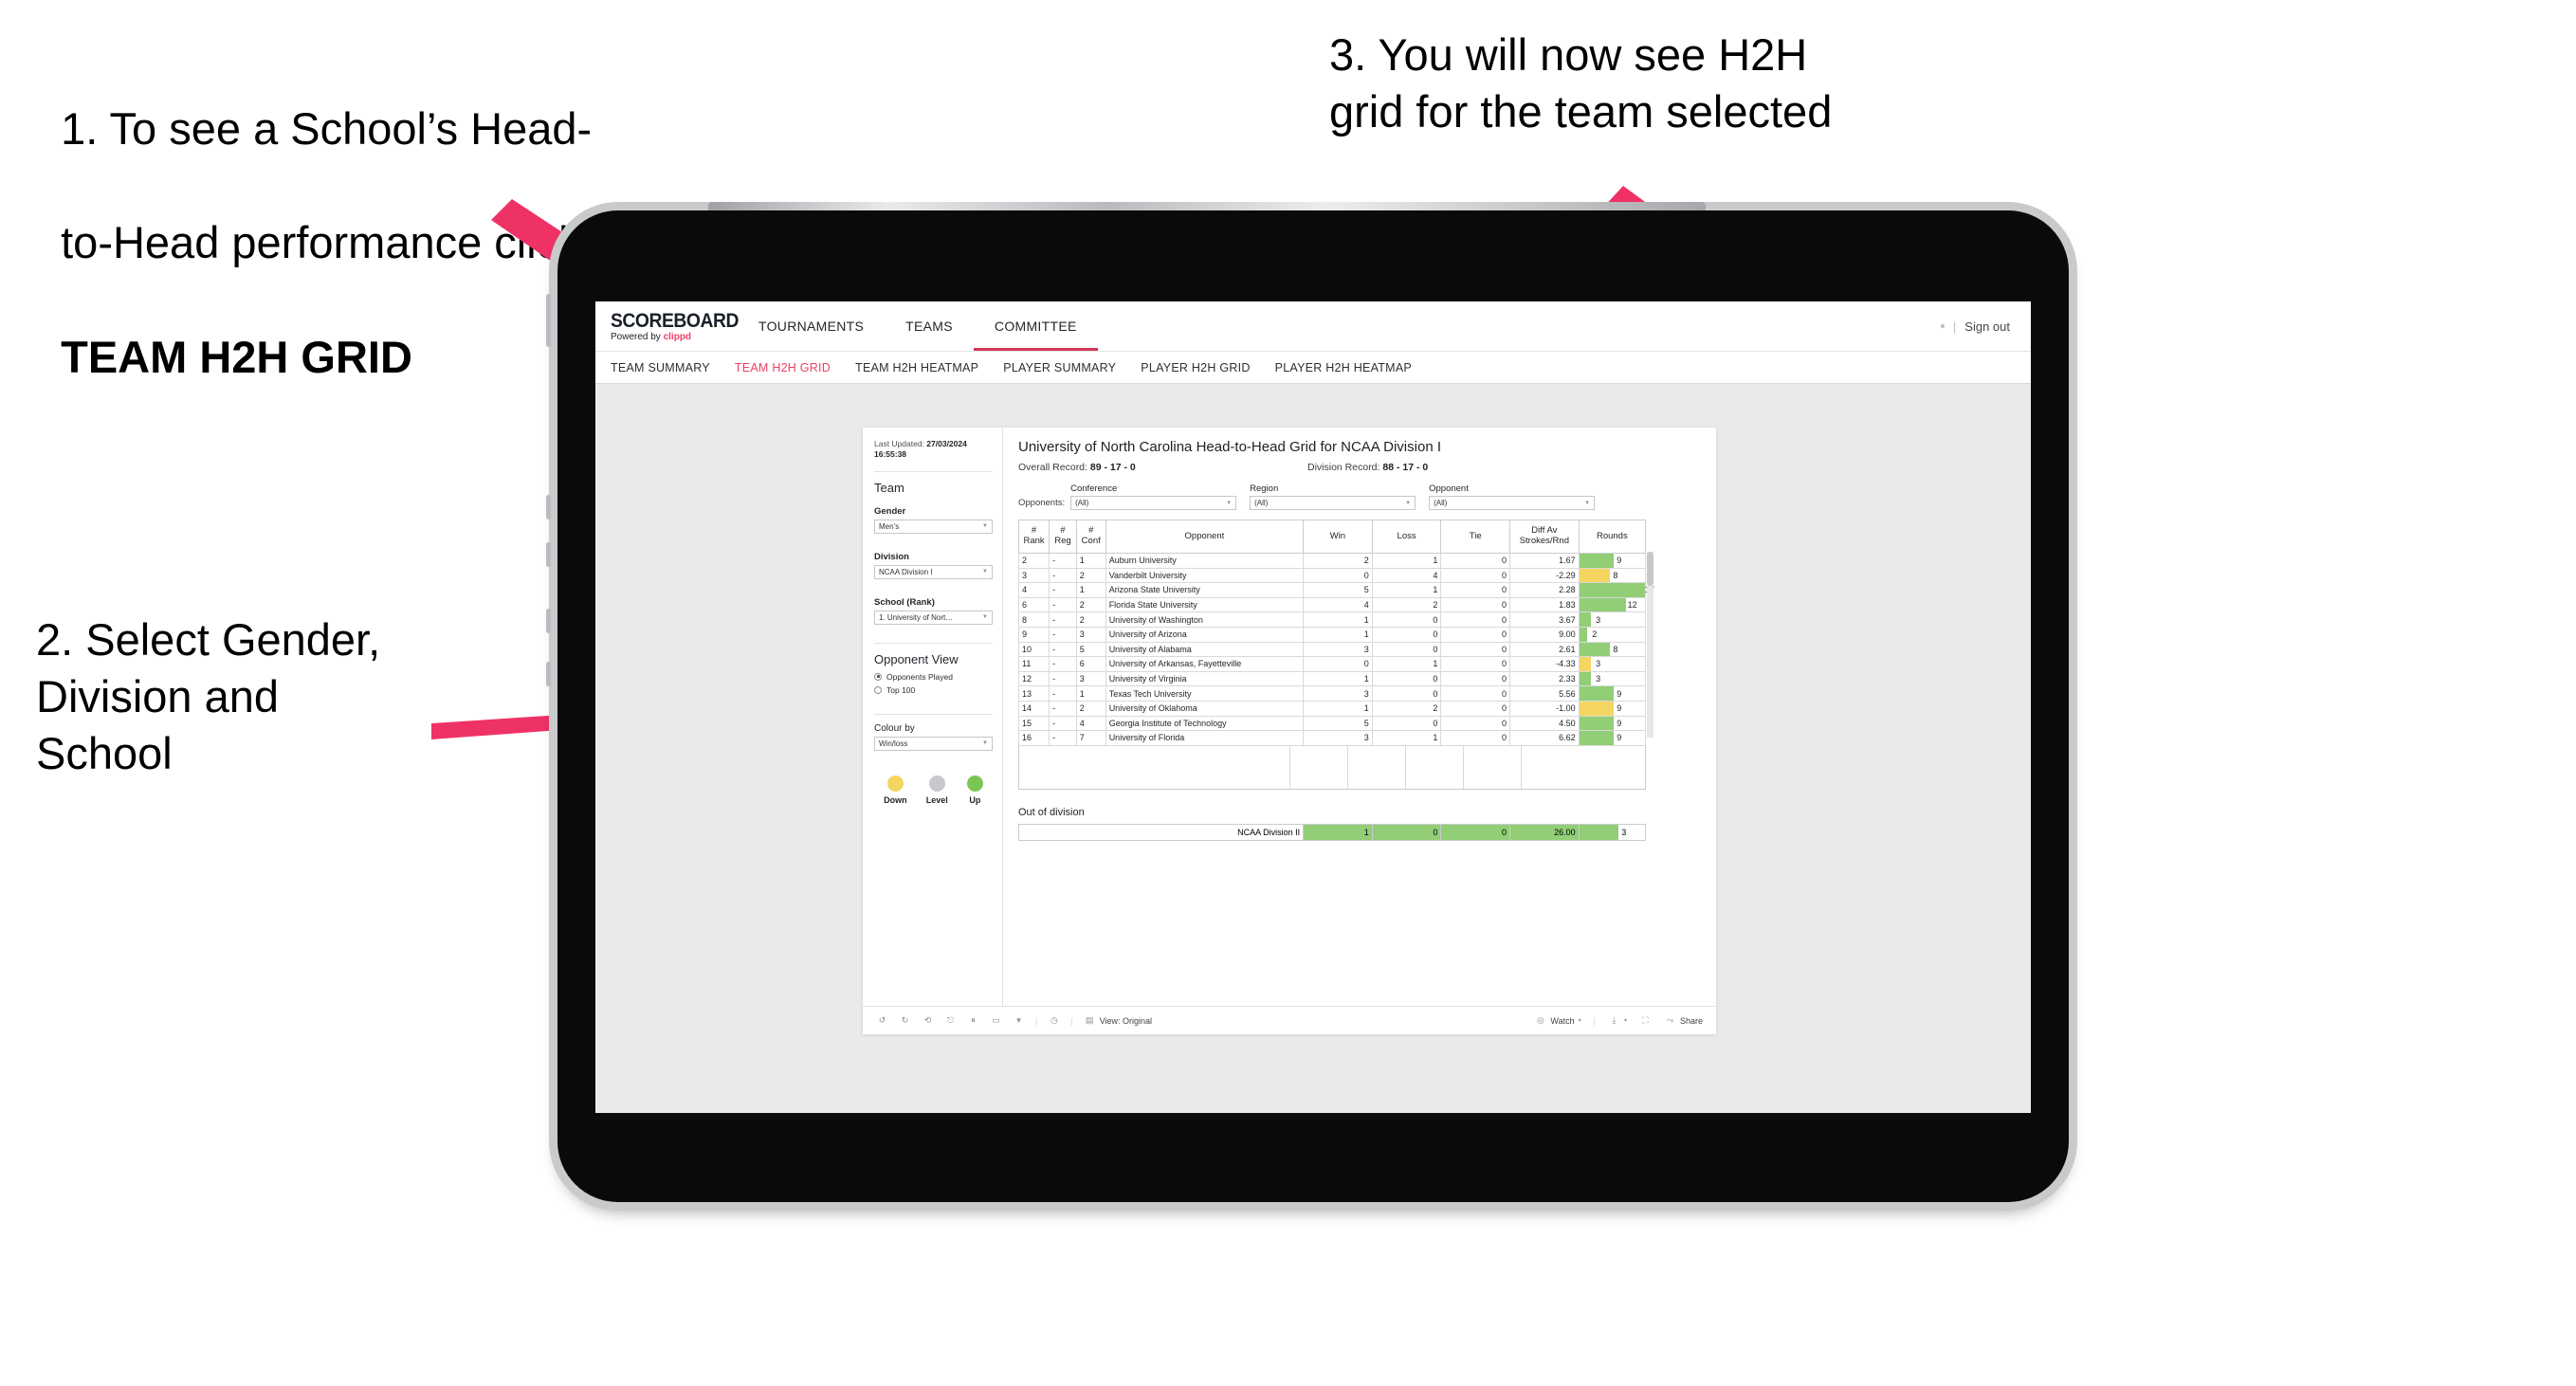  What do you see at coordinates (1332, 678) in the screenshot?
I see `table-row: 12-3 University of Virginia 1 0 0 2.33 3` at bounding box center [1332, 678].